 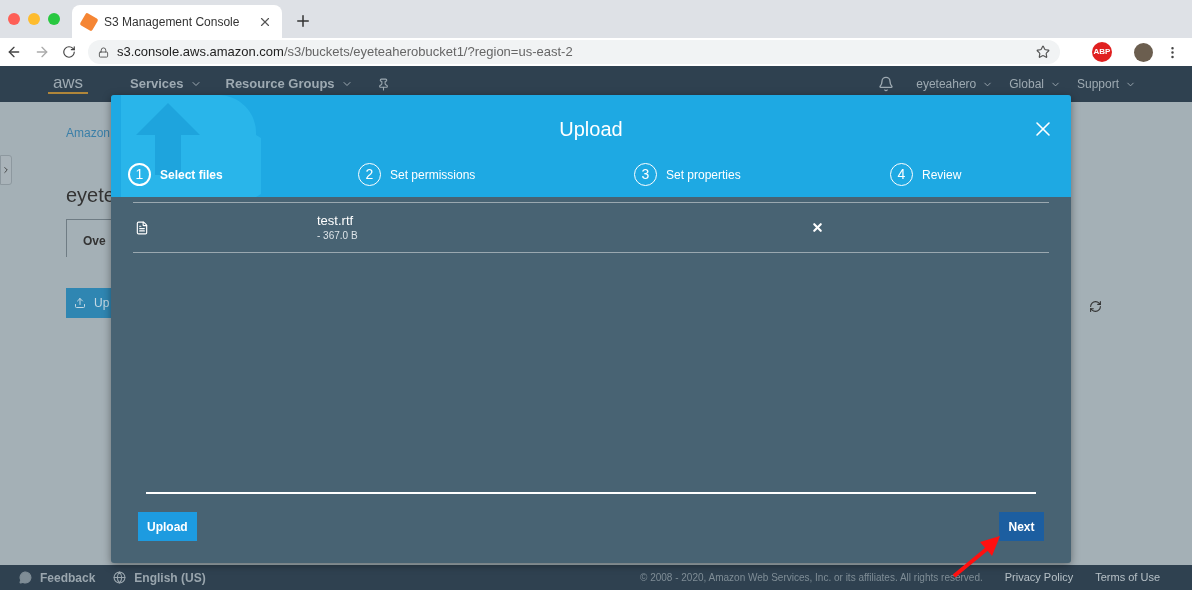 What do you see at coordinates (69, 52) in the screenshot?
I see `reload-icon` at bounding box center [69, 52].